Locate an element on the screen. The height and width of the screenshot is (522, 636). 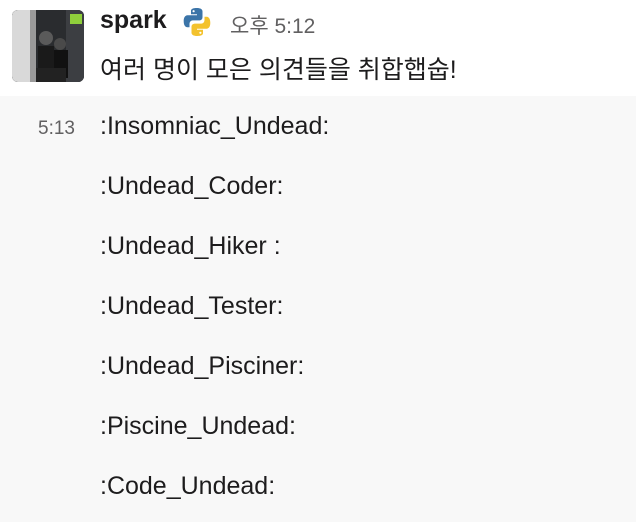
emoji-line: :Undead_Hiker : is located at coordinates (190, 246).